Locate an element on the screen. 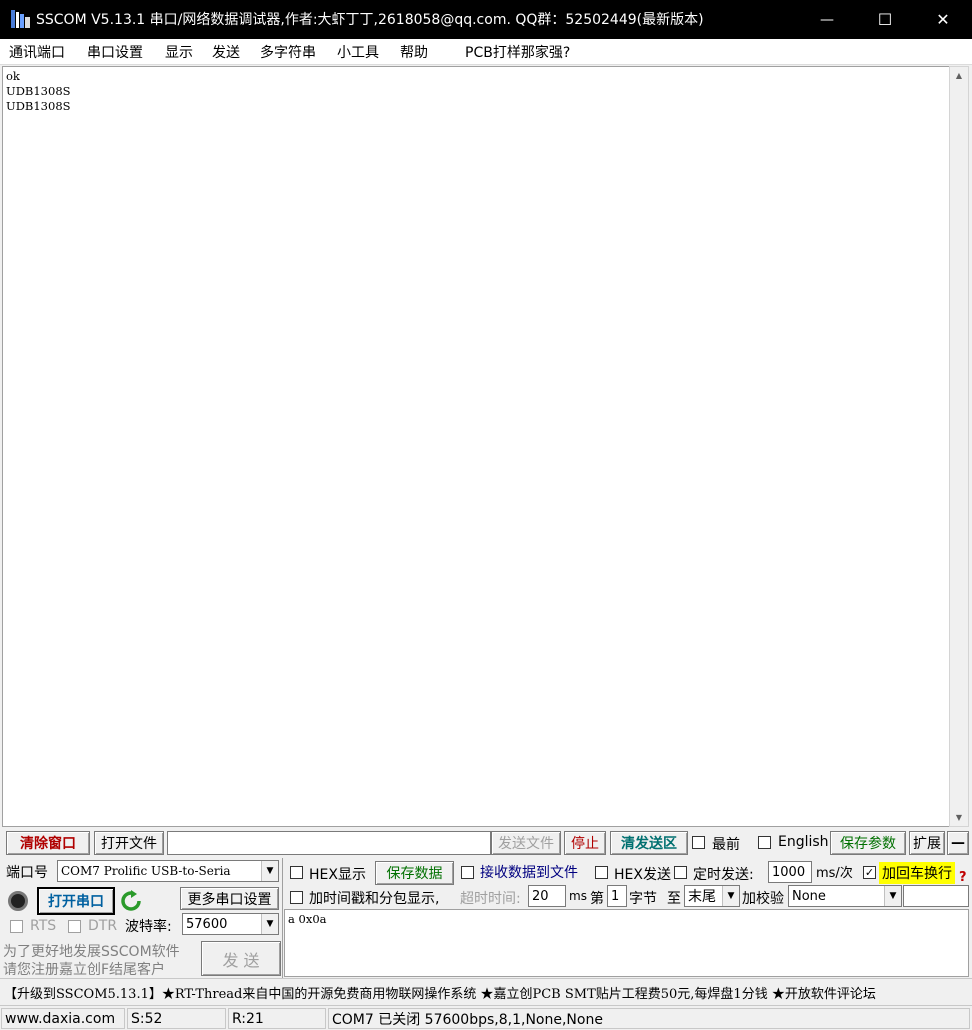  send-text: a 0x0a is located at coordinates (307, 919).